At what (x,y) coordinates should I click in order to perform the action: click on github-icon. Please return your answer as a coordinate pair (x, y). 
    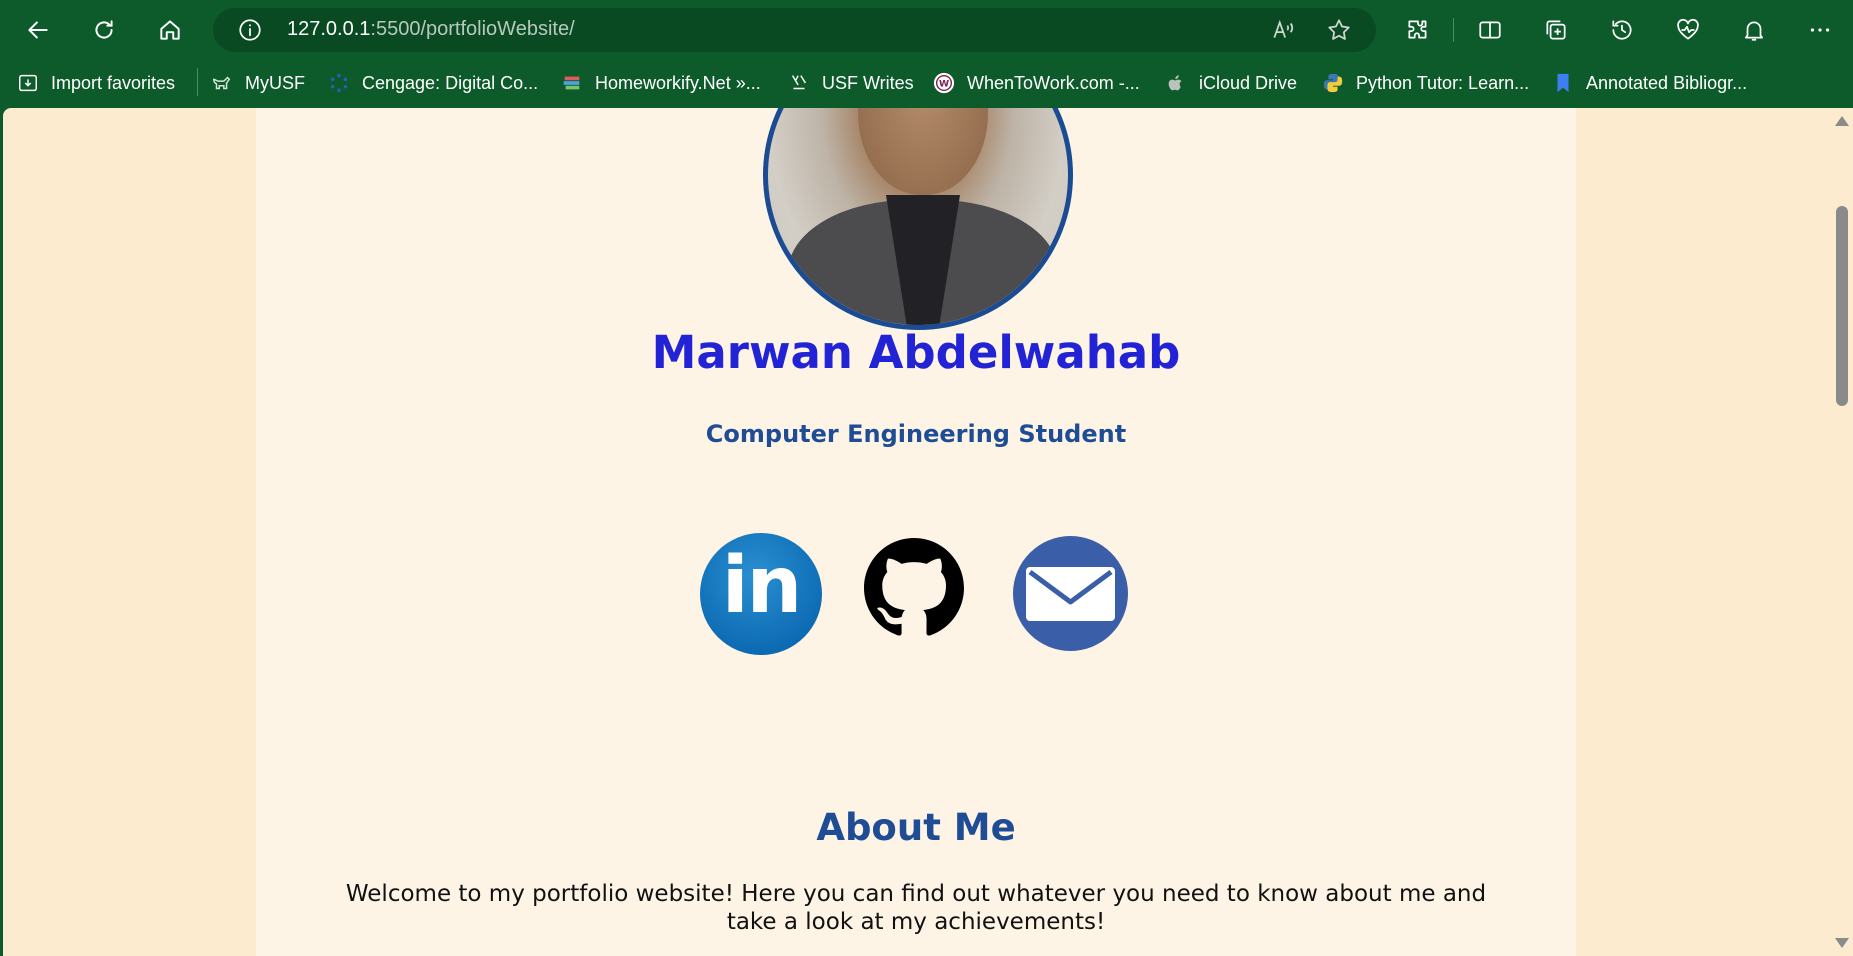
    Looking at the image, I should click on (914, 587).